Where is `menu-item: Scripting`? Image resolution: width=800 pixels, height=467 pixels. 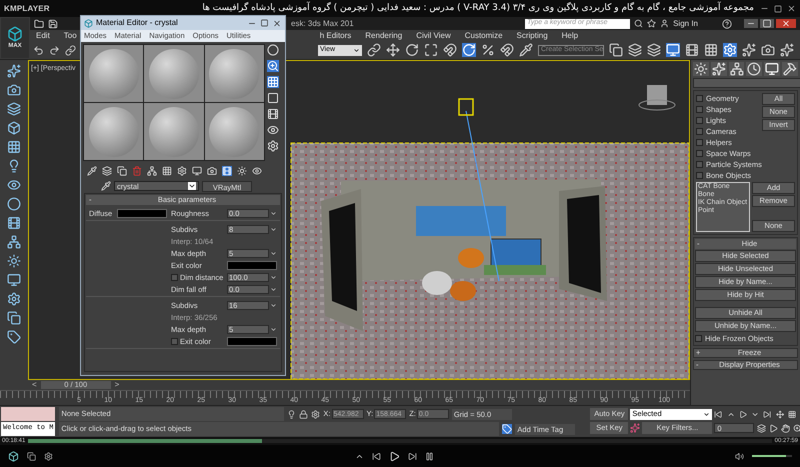
menu-item: Scripting is located at coordinates (532, 36).